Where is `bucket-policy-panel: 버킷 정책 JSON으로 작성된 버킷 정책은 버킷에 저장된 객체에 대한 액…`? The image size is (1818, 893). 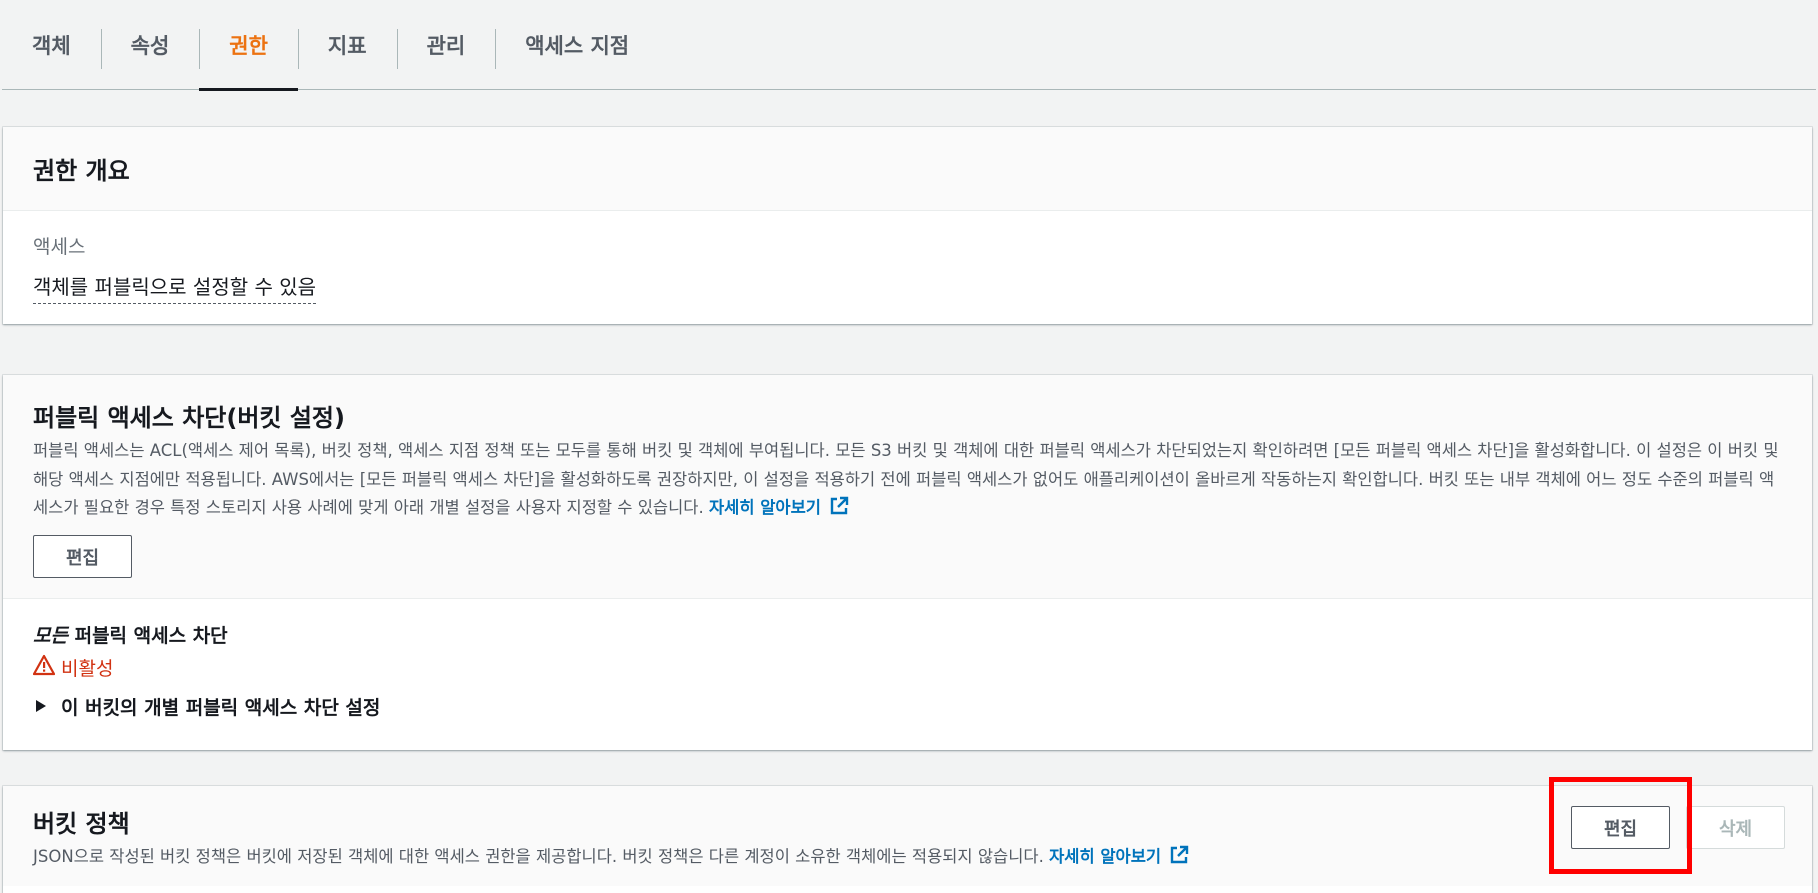 bucket-policy-panel: 버킷 정책 JSON으로 작성된 버킷 정책은 버킷에 저장된 객체에 대한 액… is located at coordinates (907, 839).